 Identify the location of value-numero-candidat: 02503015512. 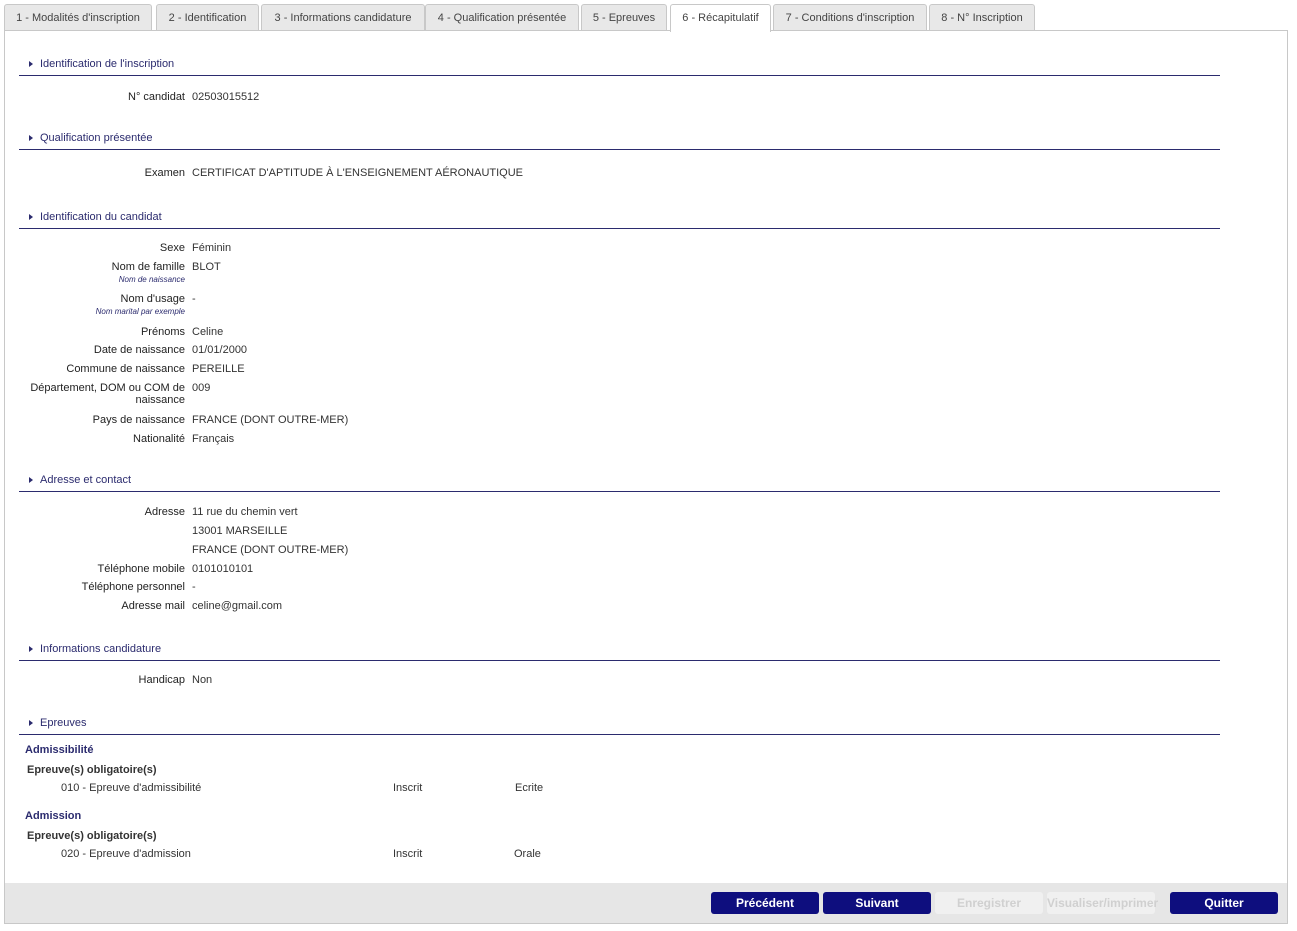
(226, 97).